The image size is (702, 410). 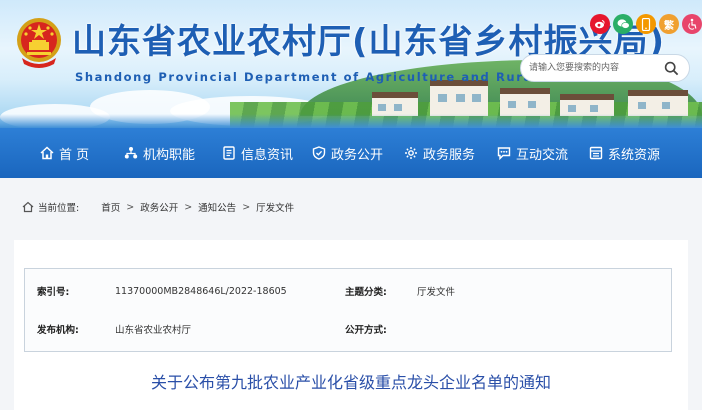 What do you see at coordinates (436, 292) in the screenshot?
I see `category-value: 厅发文件` at bounding box center [436, 292].